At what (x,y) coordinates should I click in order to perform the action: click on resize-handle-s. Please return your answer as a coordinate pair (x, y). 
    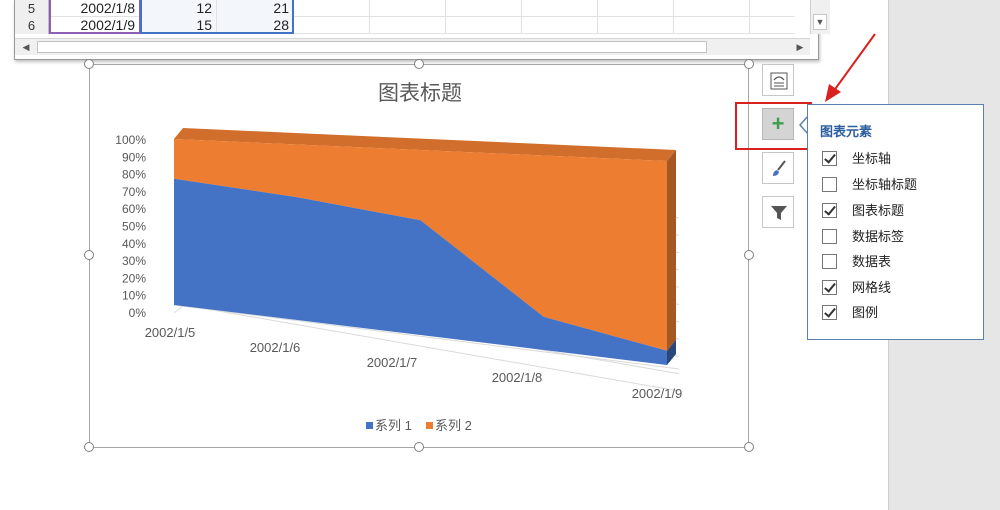
    Looking at the image, I should click on (419, 447).